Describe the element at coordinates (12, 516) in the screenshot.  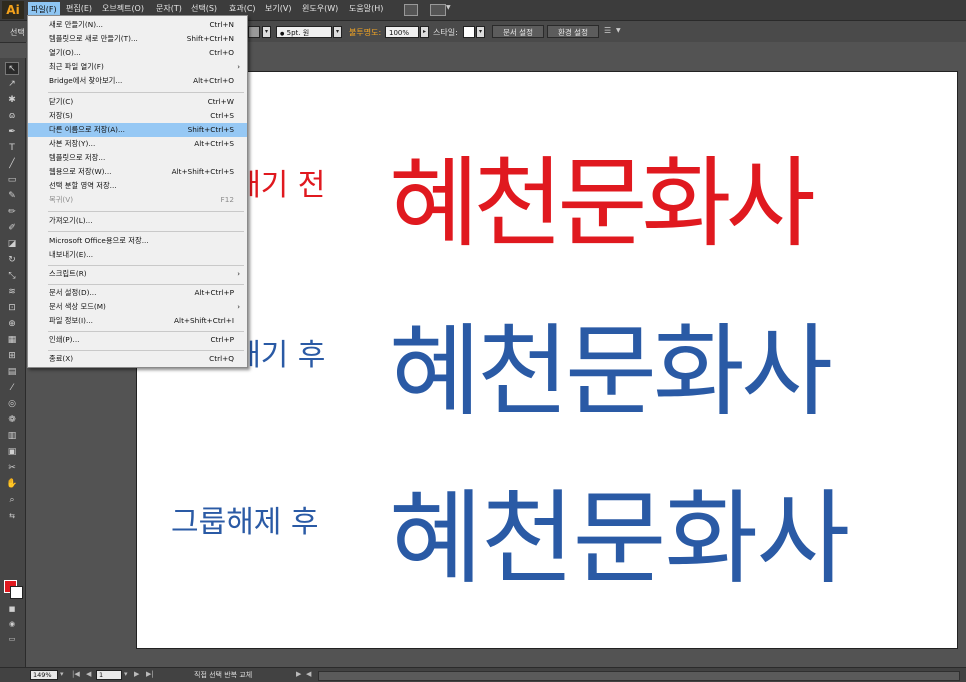
I see `swap-colors-icon: ⇆` at that location.